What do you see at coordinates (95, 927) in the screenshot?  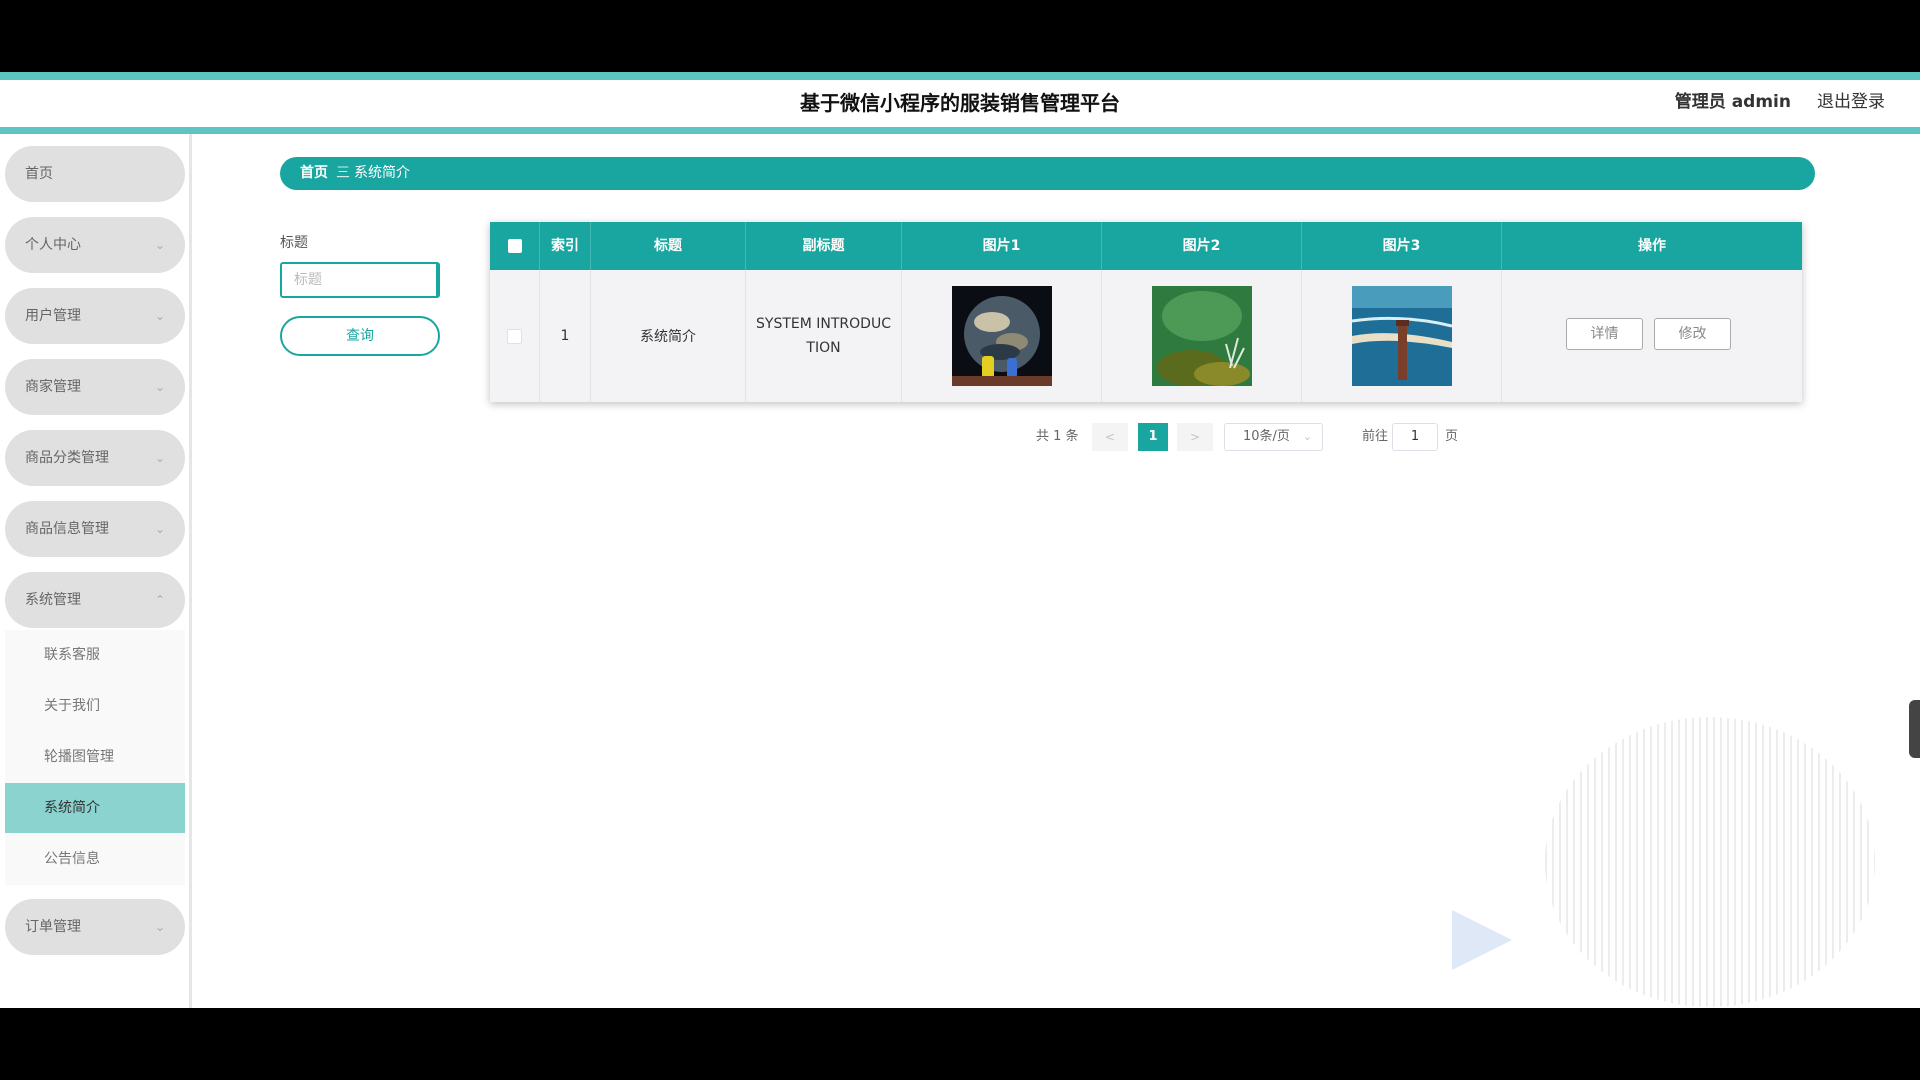 I see `sidebar-item-orders: 订单管理 ⌄` at bounding box center [95, 927].